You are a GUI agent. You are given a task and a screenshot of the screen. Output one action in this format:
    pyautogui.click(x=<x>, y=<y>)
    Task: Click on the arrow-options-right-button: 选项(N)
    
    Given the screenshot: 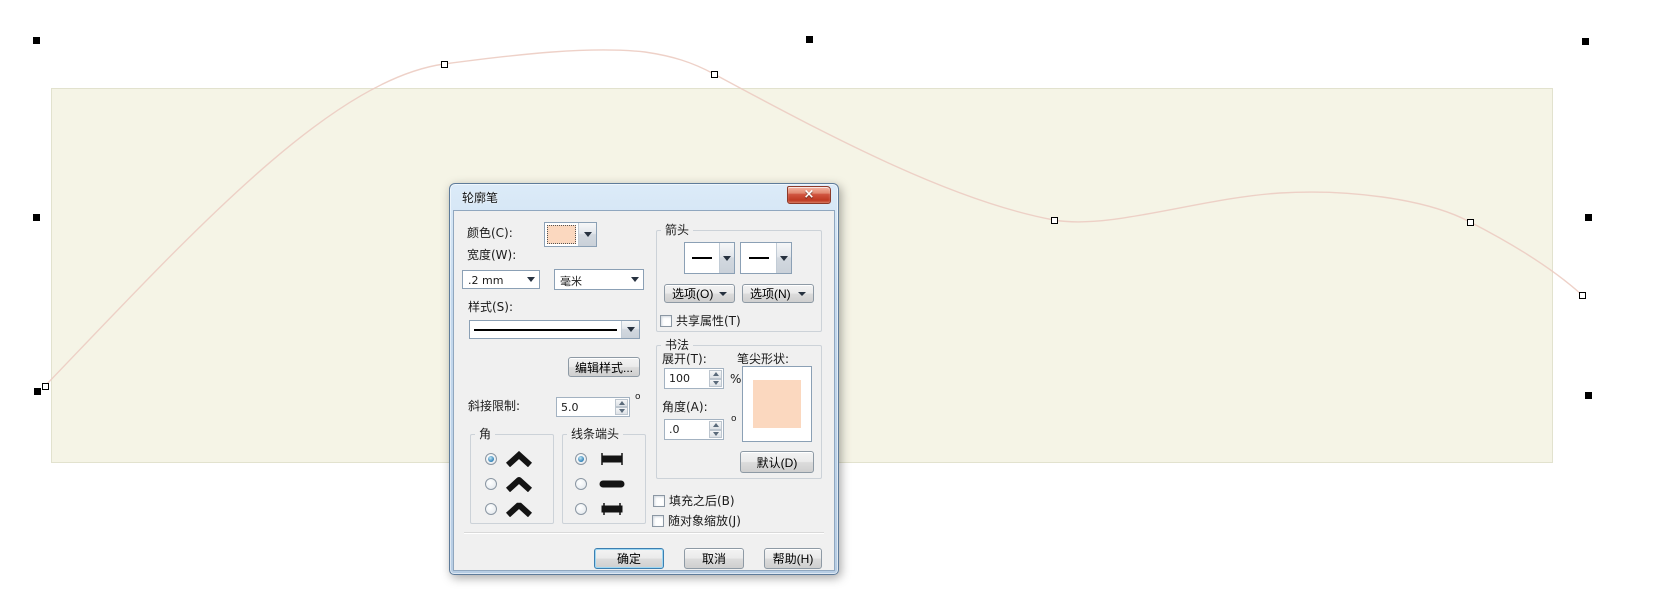 What is the action you would take?
    pyautogui.click(x=778, y=293)
    